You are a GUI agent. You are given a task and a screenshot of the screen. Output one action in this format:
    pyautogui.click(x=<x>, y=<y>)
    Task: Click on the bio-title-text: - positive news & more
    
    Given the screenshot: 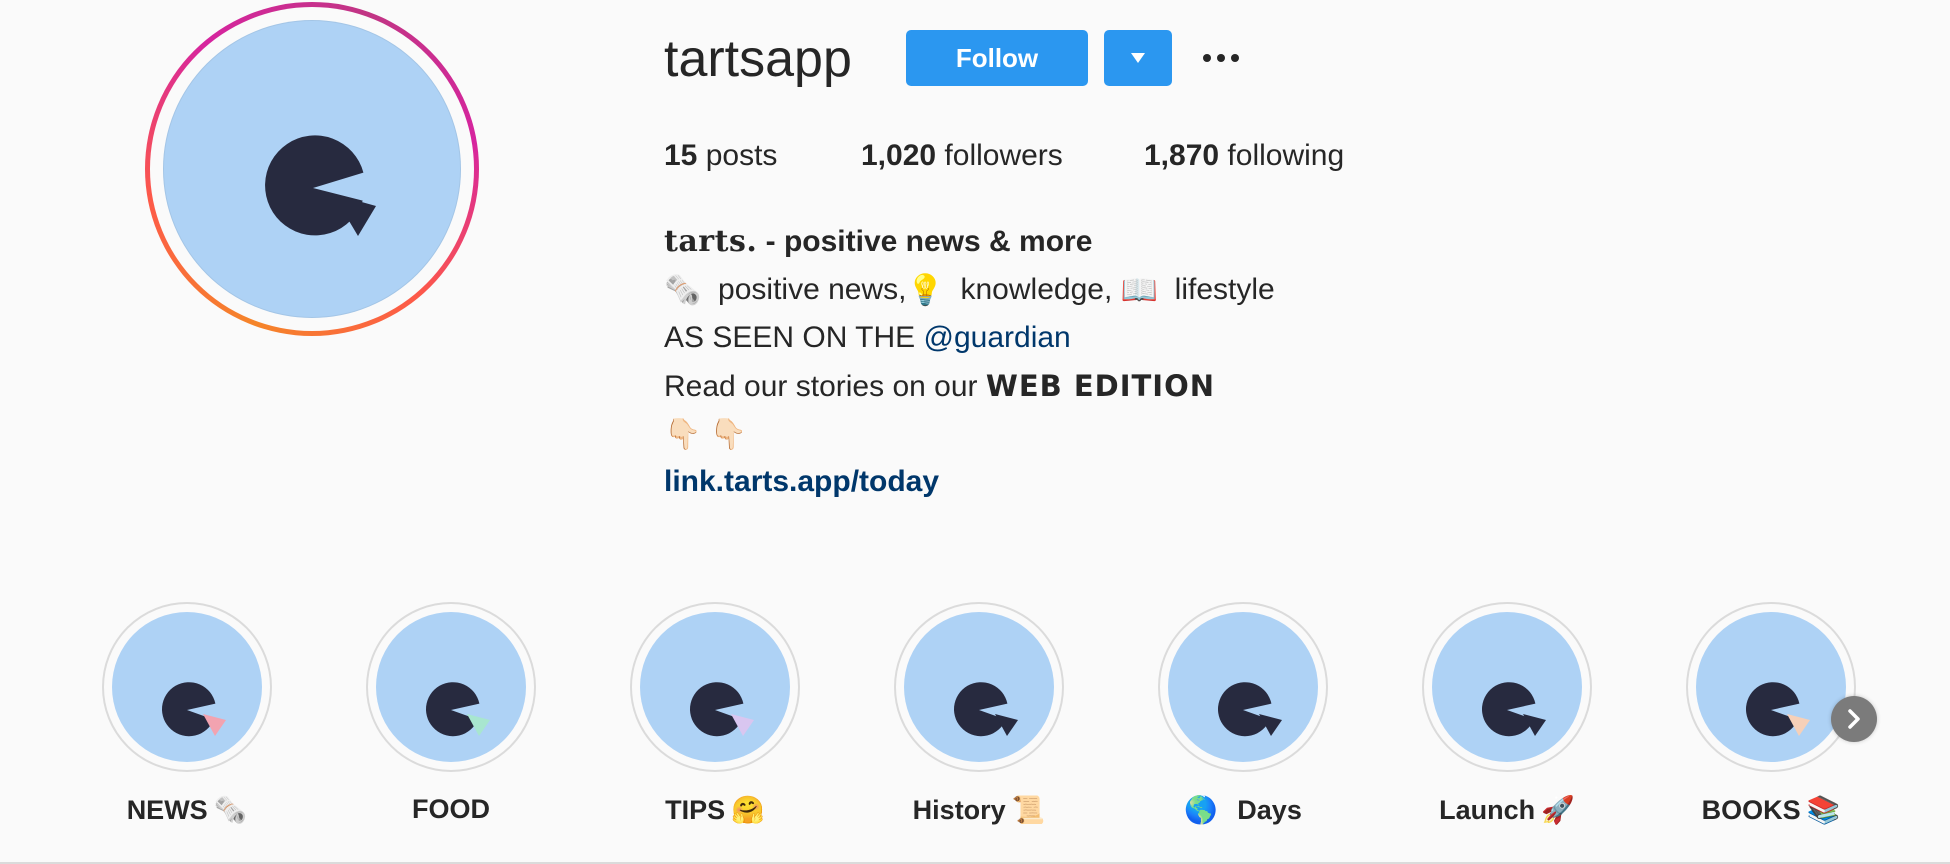 What is the action you would take?
    pyautogui.click(x=929, y=241)
    